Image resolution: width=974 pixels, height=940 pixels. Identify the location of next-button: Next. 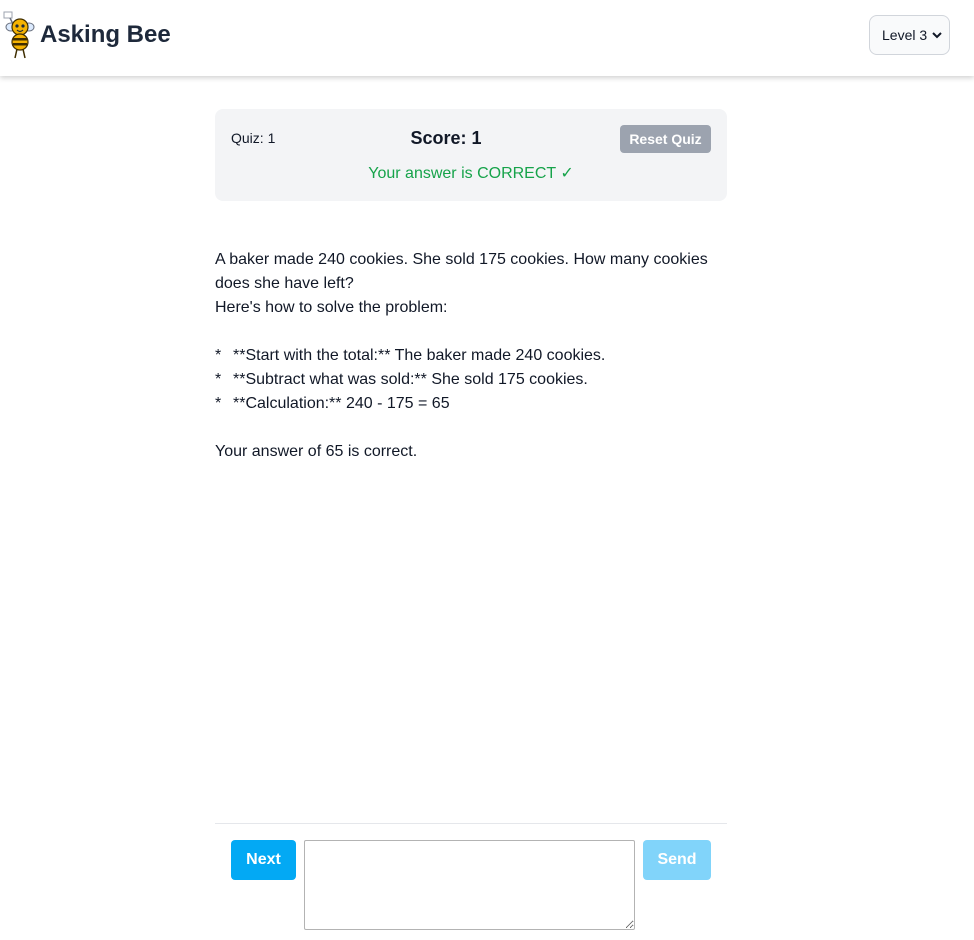
(263, 860).